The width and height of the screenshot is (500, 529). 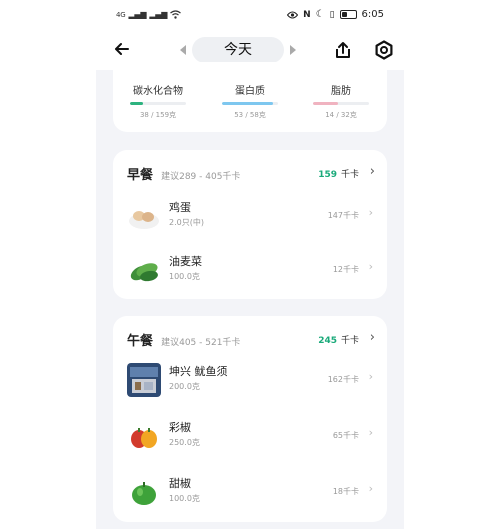 What do you see at coordinates (345, 435) in the screenshot?
I see `food-kcal: 65千卡` at bounding box center [345, 435].